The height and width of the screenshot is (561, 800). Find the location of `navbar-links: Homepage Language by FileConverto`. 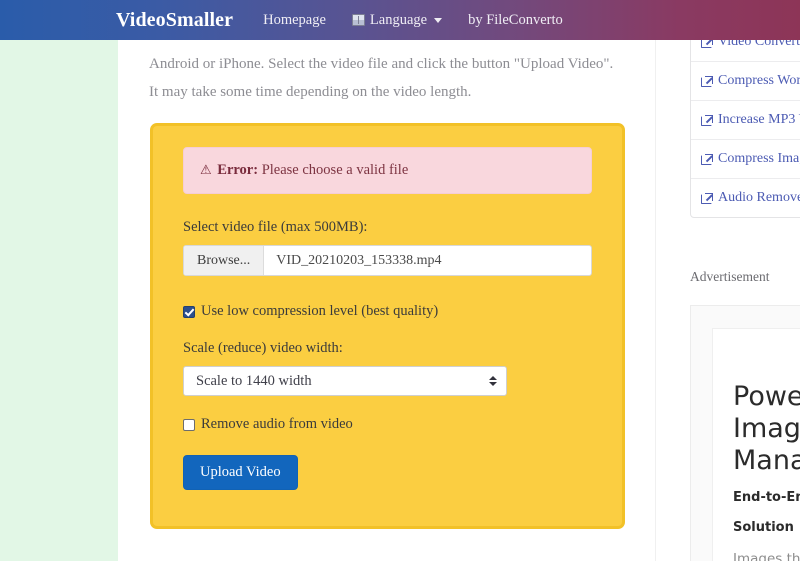

navbar-links: Homepage Language by FileConverto is located at coordinates (413, 20).